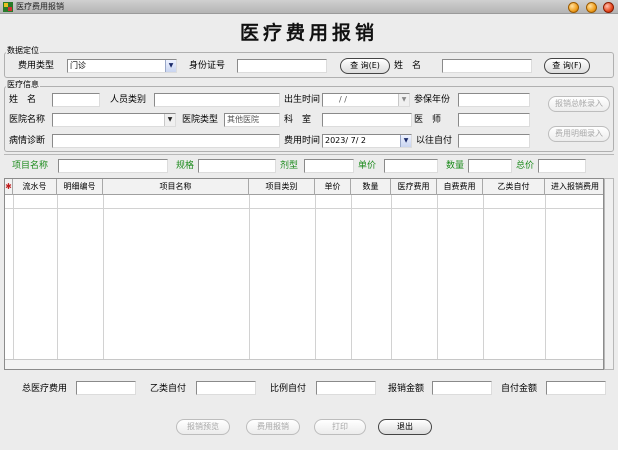 This screenshot has width=618, height=450. Describe the element at coordinates (45, 389) in the screenshot. I see `total-medical-label: 总医疗费用` at that location.